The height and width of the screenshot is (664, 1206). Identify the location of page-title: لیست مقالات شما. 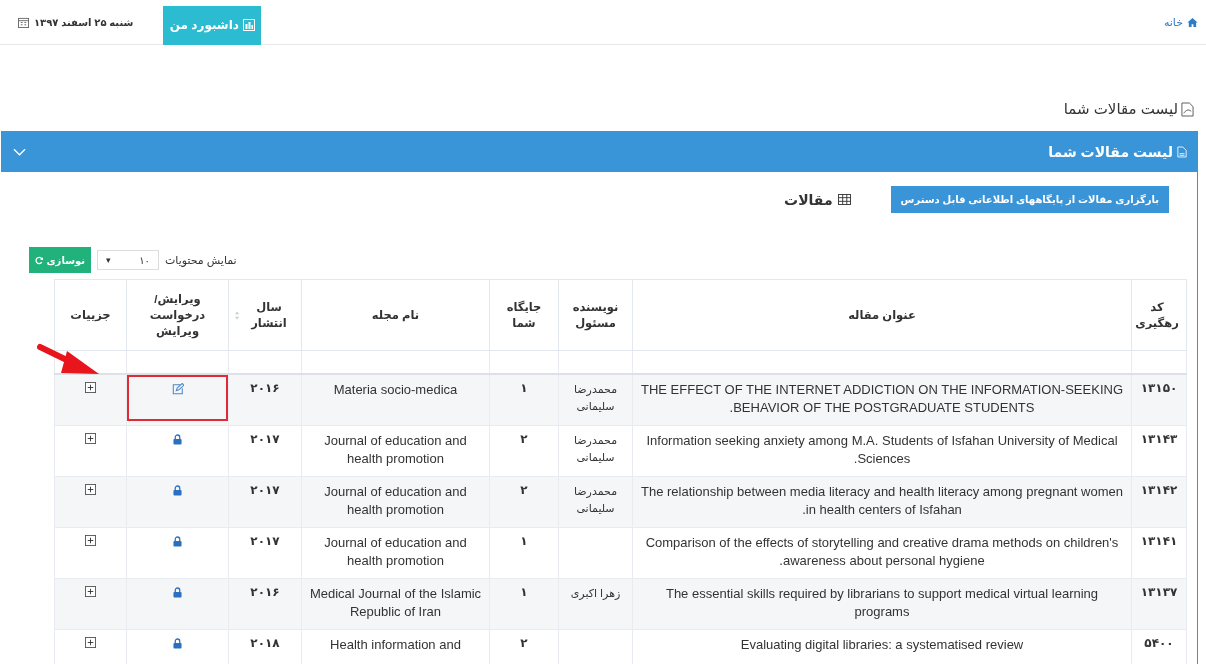
(1120, 109).